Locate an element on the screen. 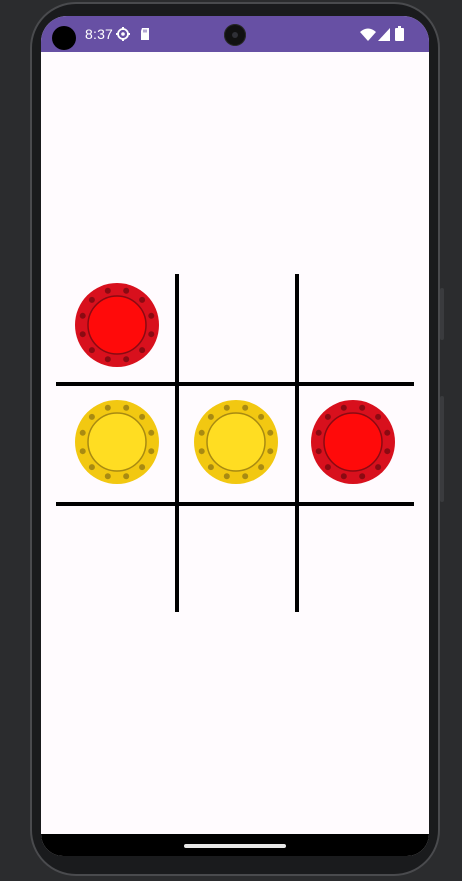  home-gesture-handle is located at coordinates (235, 846).